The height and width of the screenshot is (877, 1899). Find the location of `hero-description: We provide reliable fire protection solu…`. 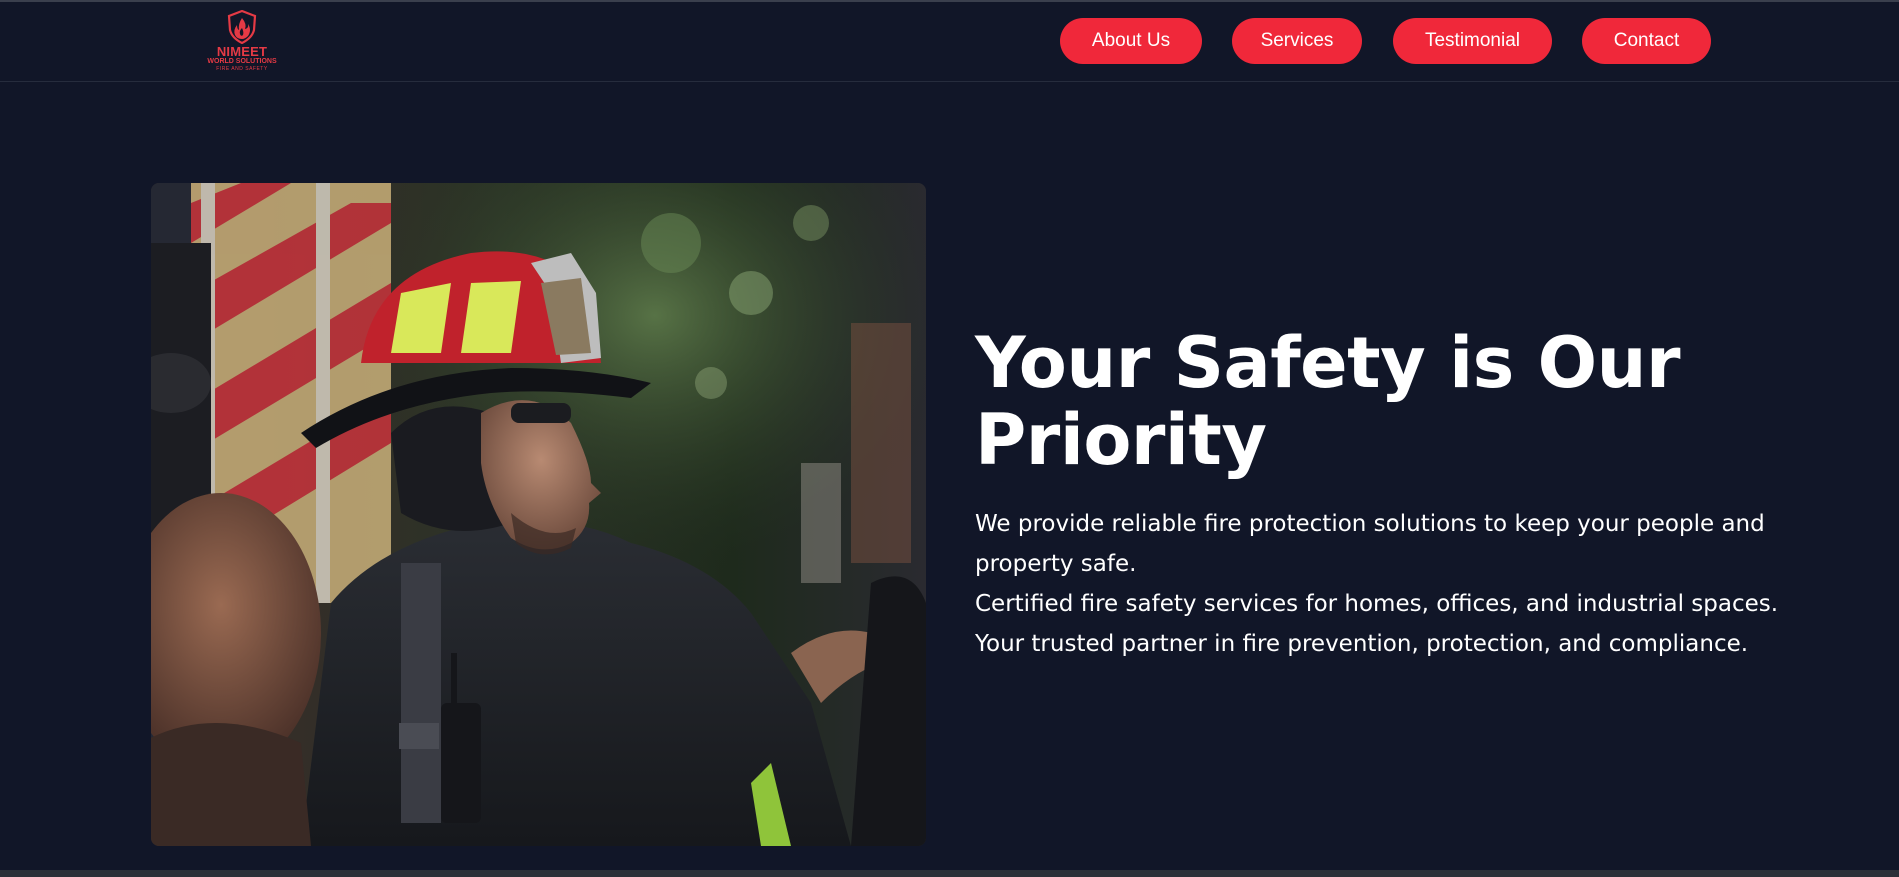

hero-description: We provide reliable fire protection solu… is located at coordinates (1390, 584).